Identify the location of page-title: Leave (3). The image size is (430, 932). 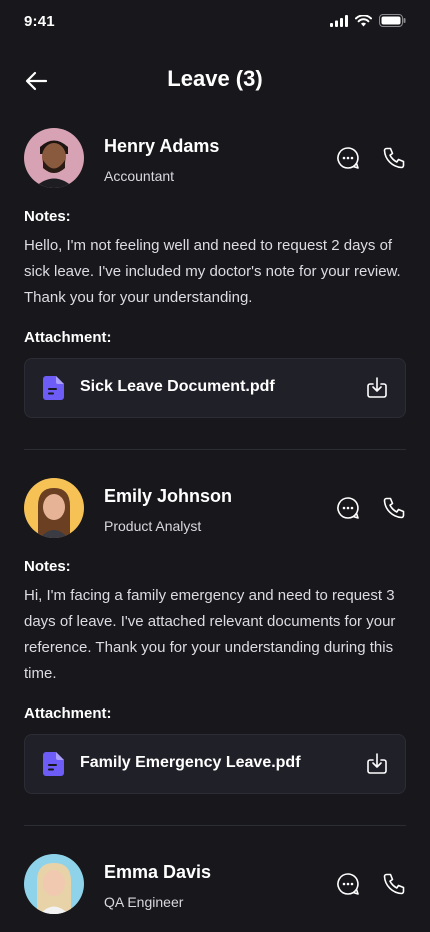
(215, 78).